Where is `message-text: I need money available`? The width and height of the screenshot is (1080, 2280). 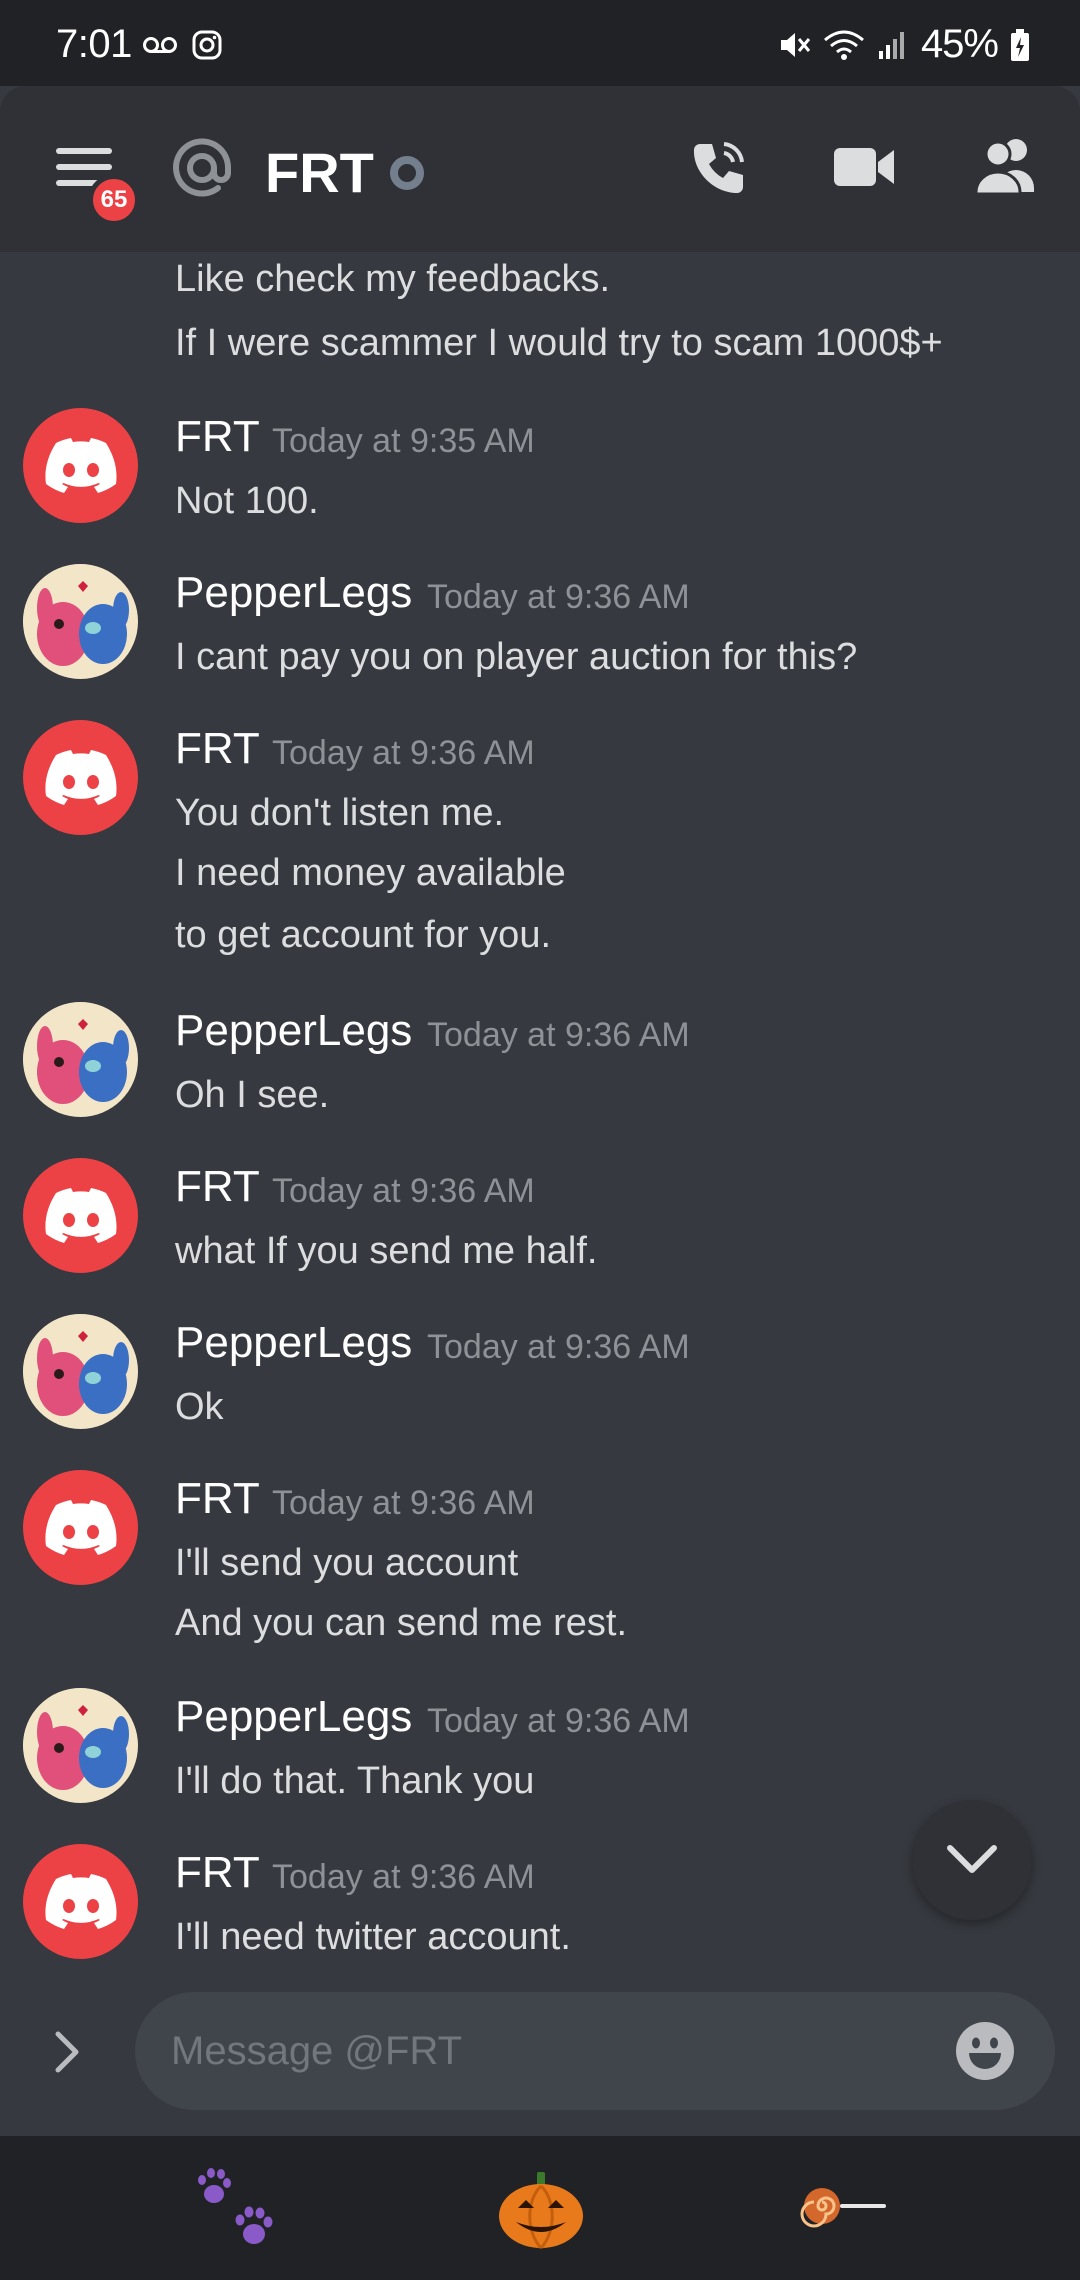 message-text: I need money available is located at coordinates (370, 873).